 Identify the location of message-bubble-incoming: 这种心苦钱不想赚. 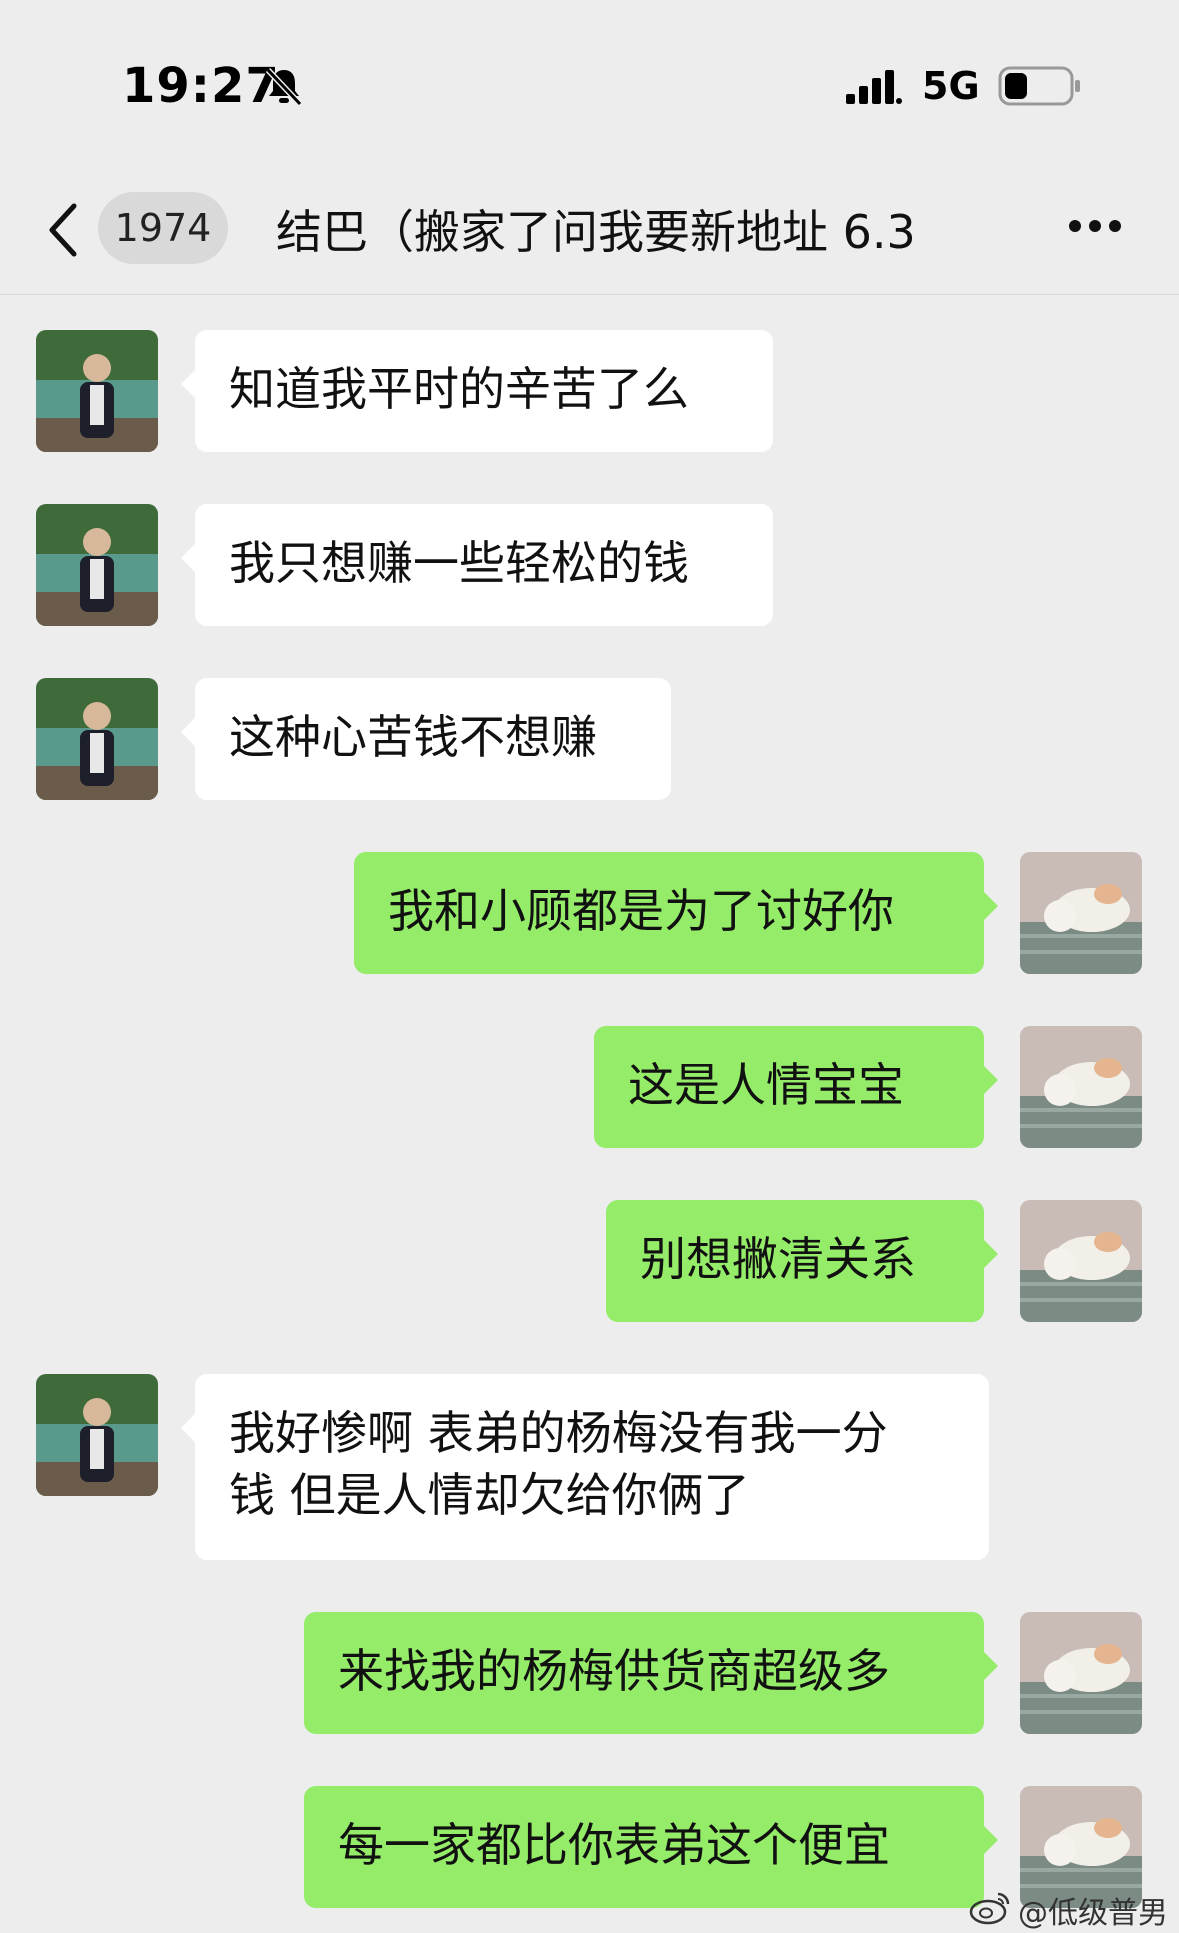
(426, 739).